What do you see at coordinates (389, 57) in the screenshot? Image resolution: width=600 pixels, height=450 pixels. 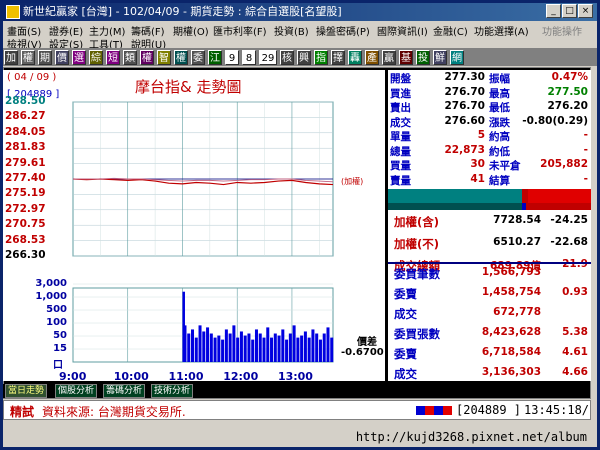 I see `toolbar-button: 贏` at bounding box center [389, 57].